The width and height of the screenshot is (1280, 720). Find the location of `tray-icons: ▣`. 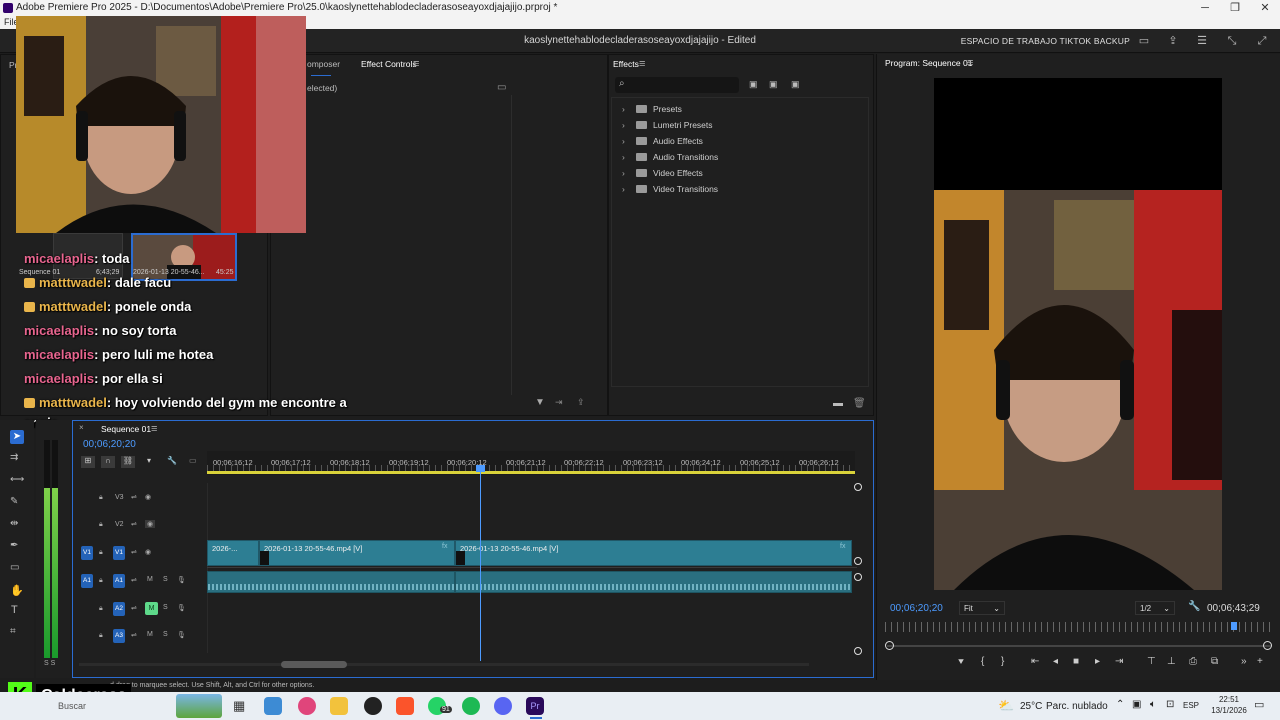

tray-icons: ▣ is located at coordinates (1136, 704).